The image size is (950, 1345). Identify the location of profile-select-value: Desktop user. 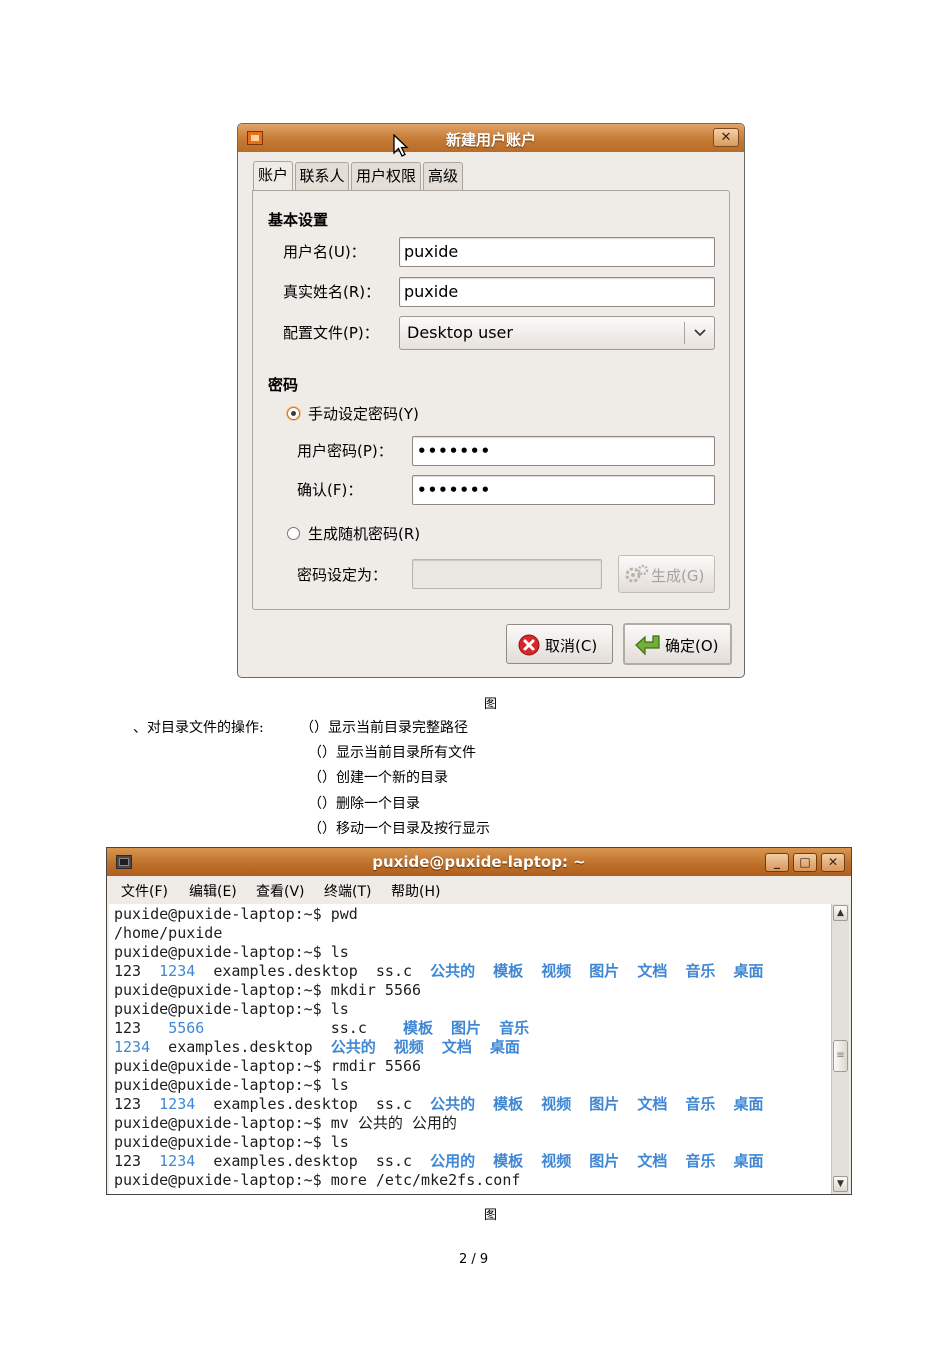
(460, 332).